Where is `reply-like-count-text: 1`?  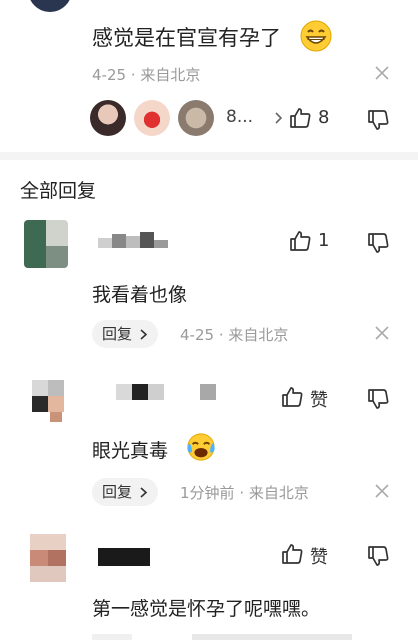 reply-like-count-text: 1 is located at coordinates (324, 240).